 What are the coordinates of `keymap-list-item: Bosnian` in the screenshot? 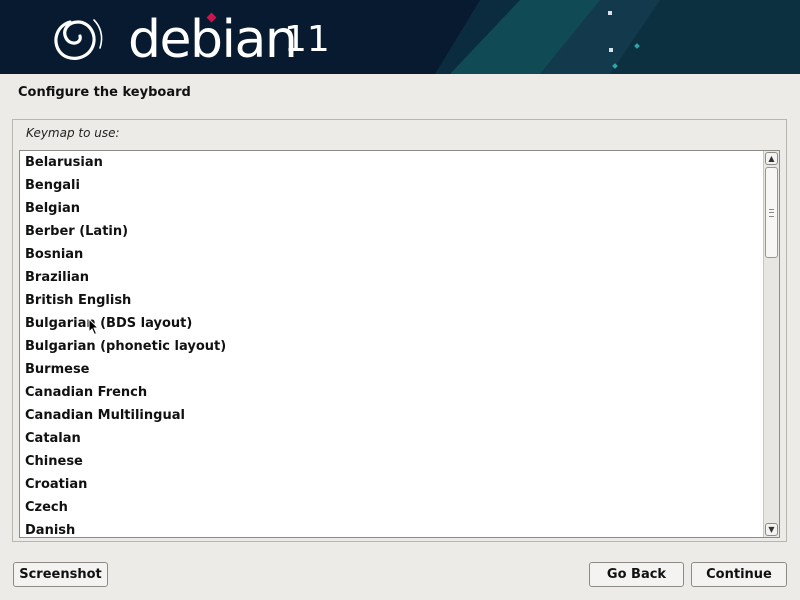 It's located at (392, 254).